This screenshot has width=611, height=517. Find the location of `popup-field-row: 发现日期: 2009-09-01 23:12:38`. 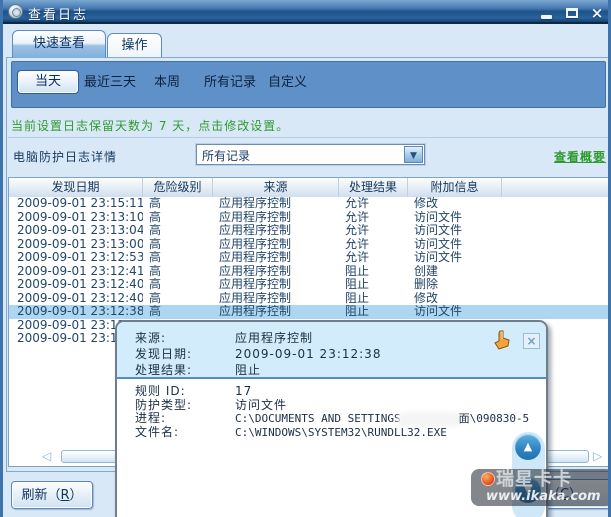

popup-field-row: 发现日期: 2009-09-01 23:12:38 is located at coordinates (340, 354).